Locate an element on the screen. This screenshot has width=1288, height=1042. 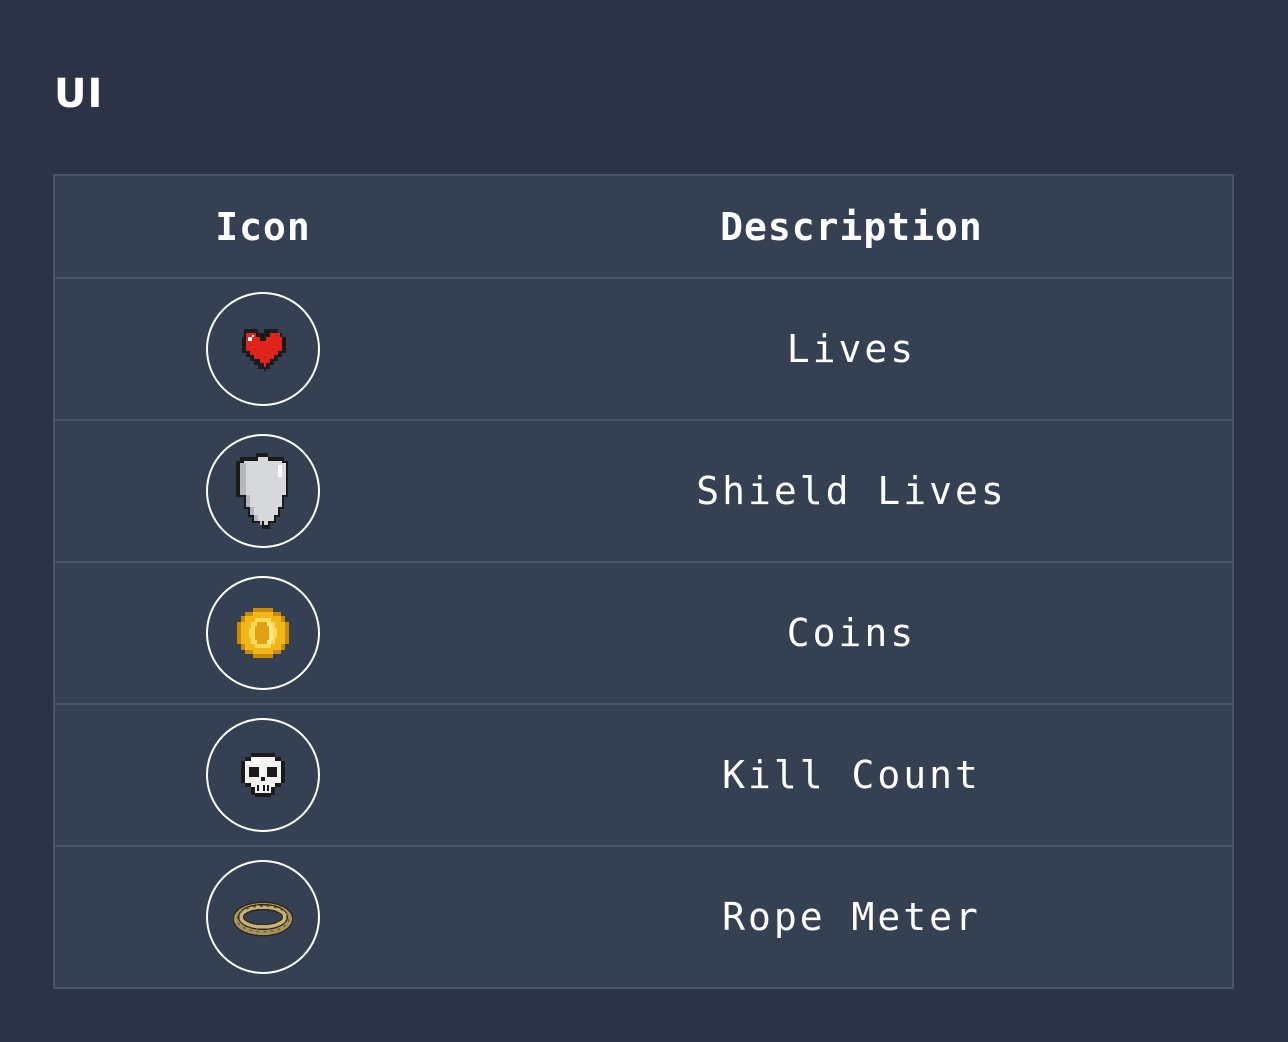
rope-icon is located at coordinates (263, 919).